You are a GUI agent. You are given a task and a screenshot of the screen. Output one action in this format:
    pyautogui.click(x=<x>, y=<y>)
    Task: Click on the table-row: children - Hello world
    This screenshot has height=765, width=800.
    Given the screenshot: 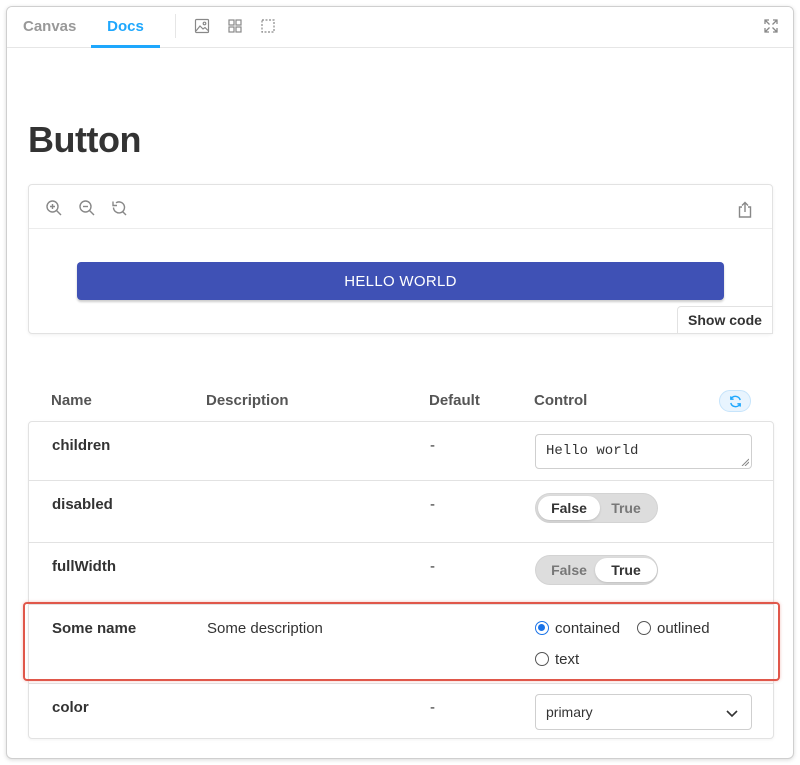 What is the action you would take?
    pyautogui.click(x=401, y=451)
    